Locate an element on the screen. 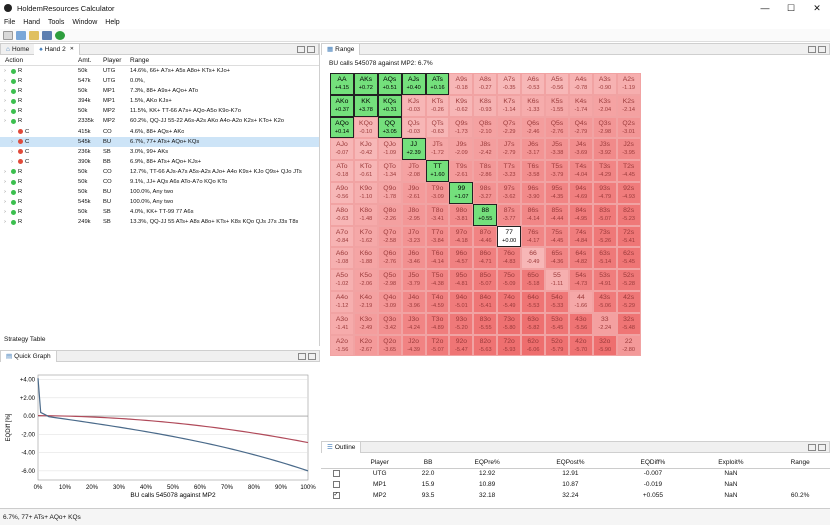 The height and width of the screenshot is (525, 830). range-cell: 33 -2.24 is located at coordinates (604, 323).